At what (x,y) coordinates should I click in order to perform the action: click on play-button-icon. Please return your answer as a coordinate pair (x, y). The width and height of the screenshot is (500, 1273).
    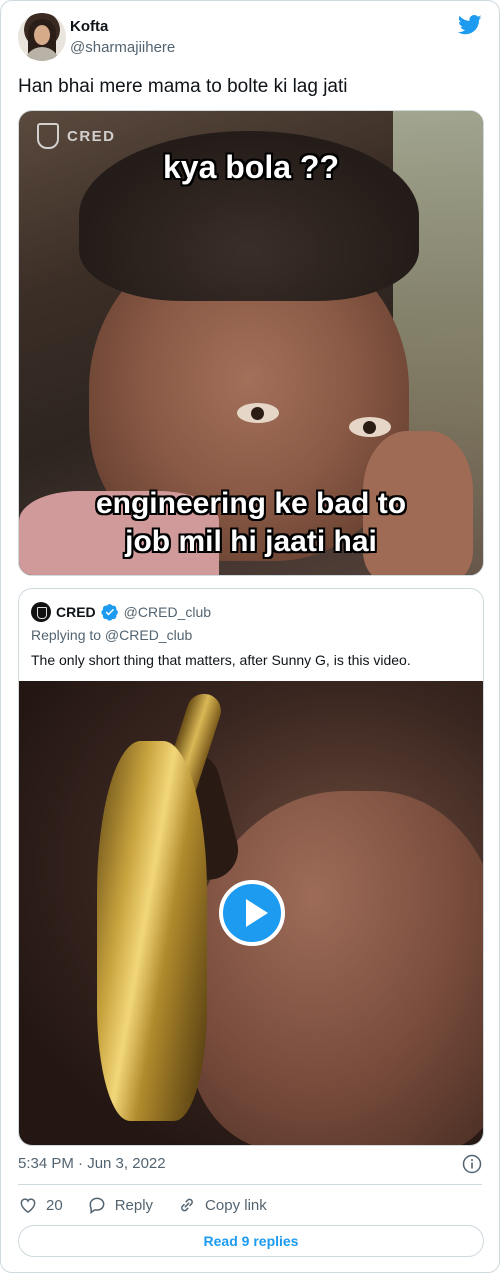
    Looking at the image, I should click on (252, 913).